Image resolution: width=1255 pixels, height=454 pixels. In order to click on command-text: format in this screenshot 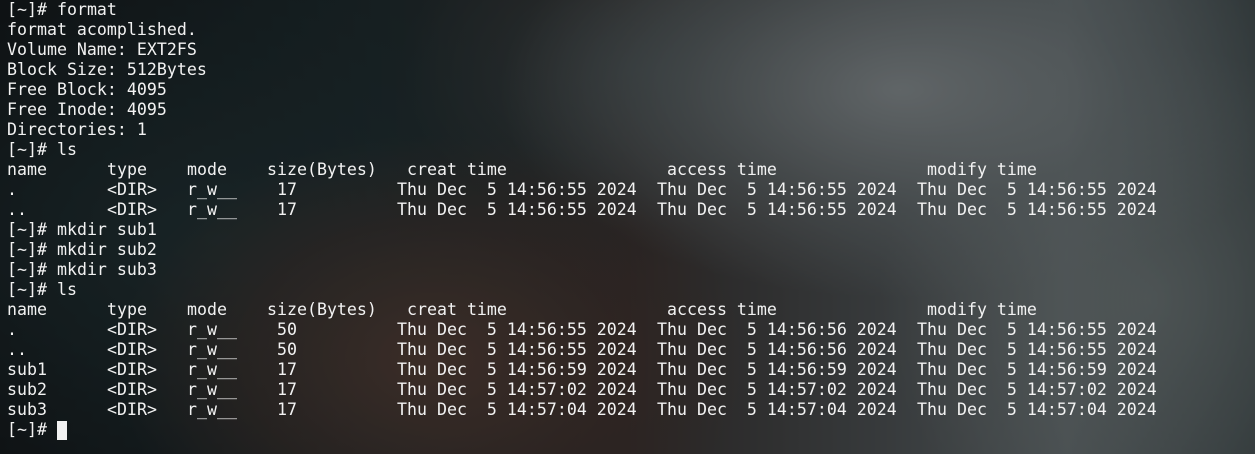, I will do `click(86, 9)`.